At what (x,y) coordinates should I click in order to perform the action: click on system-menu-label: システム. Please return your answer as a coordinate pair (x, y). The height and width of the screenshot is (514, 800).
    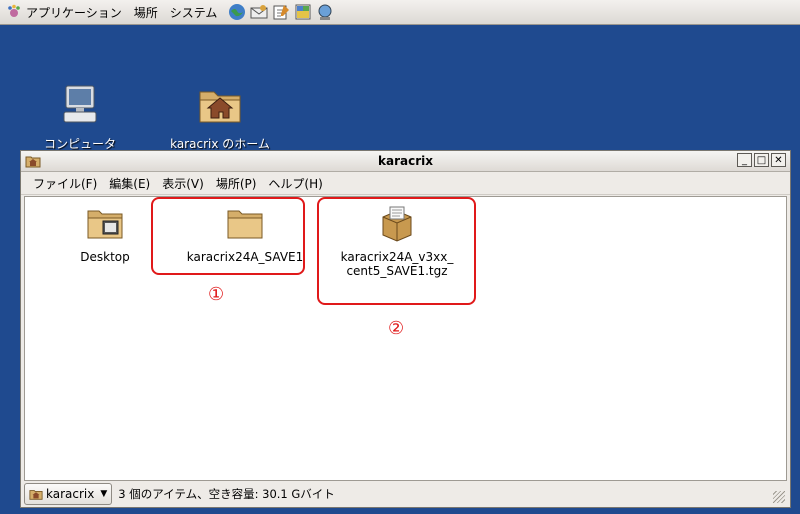
    Looking at the image, I should click on (193, 12).